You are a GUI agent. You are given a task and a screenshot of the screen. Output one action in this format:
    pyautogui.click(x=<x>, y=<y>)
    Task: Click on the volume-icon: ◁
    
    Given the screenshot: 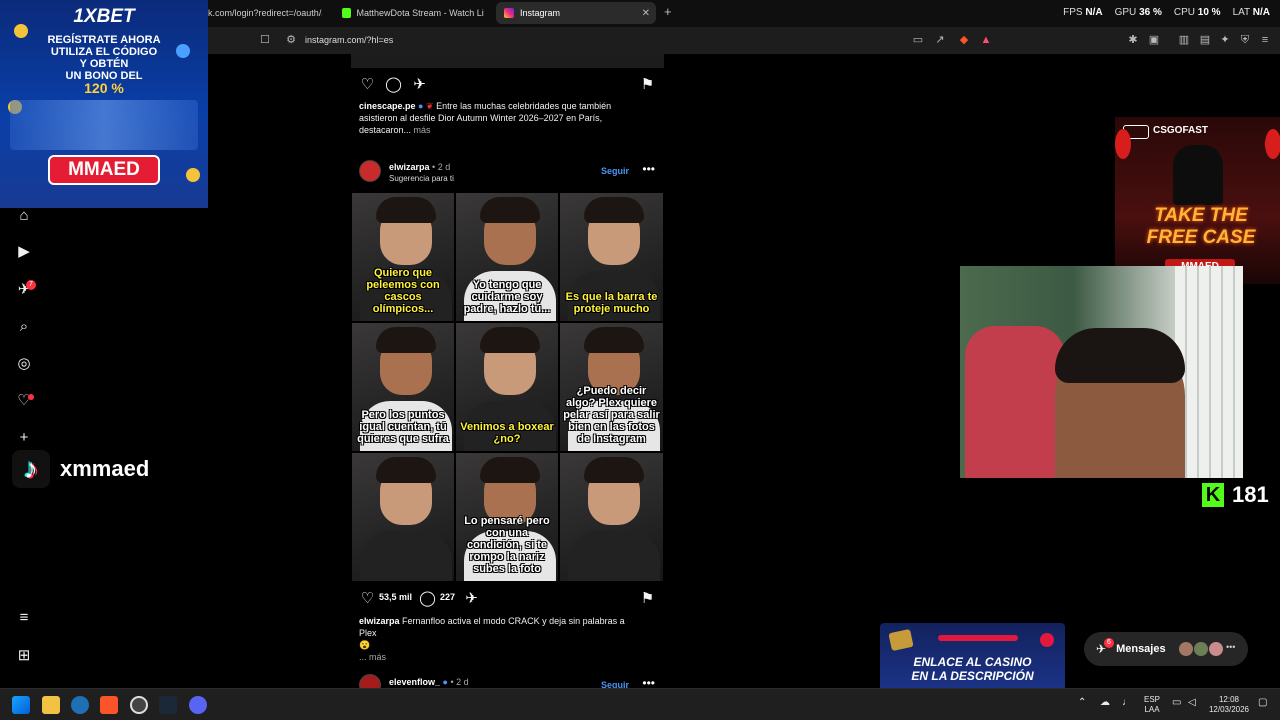 What is the action you would take?
    pyautogui.click(x=1192, y=703)
    